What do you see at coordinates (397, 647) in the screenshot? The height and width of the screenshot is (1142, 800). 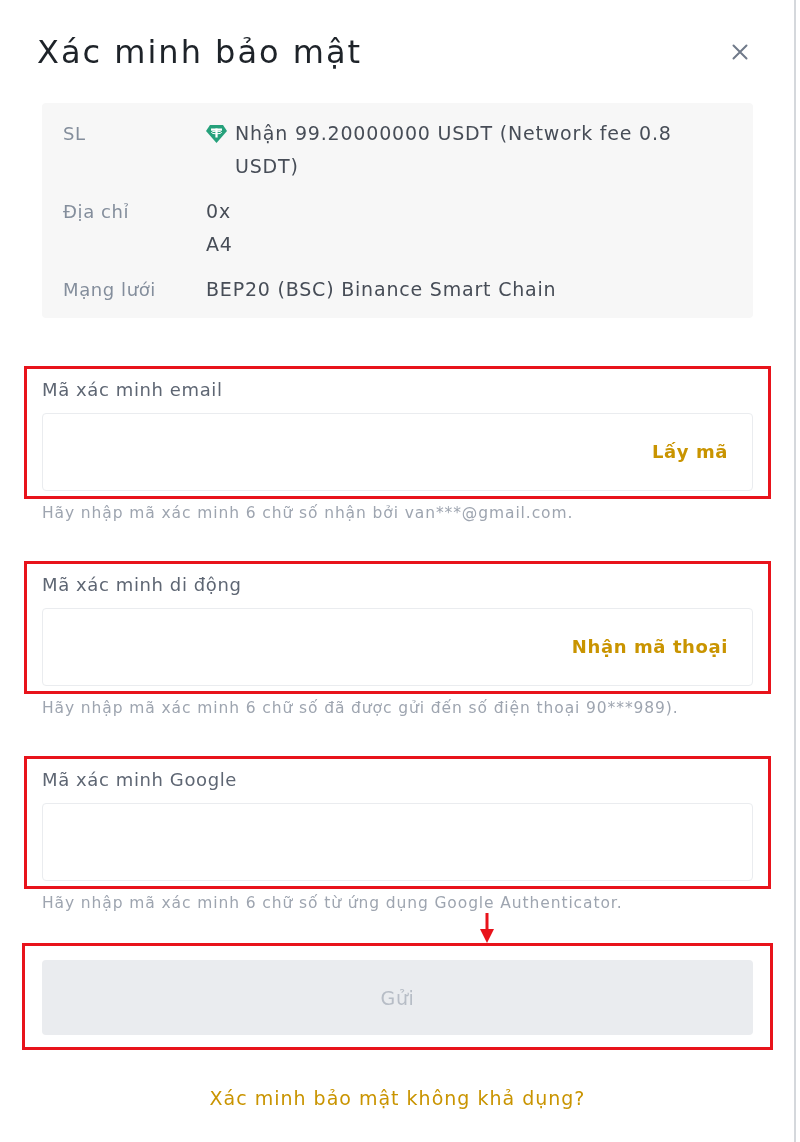 I see `code-input: Nhận mã thoại` at bounding box center [397, 647].